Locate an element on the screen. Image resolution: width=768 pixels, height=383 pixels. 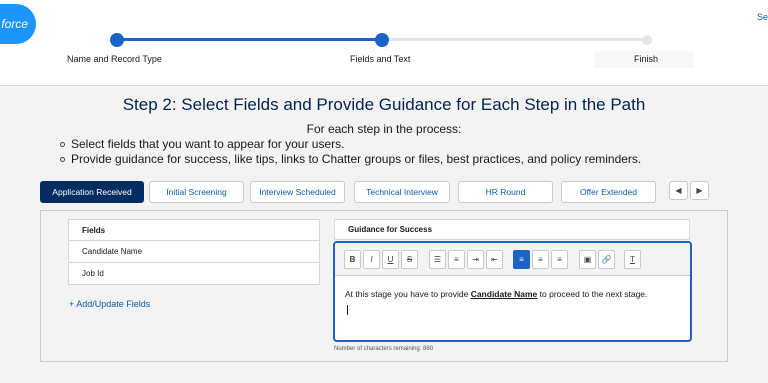
tab-initial-screening: Initial Screening is located at coordinates (196, 192).